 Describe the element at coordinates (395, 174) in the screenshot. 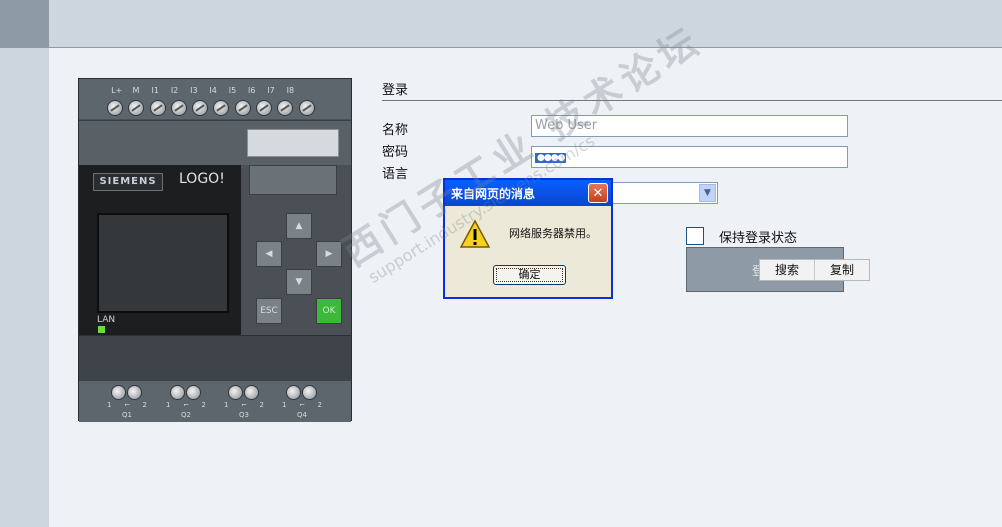

I see `language-label: 语言` at that location.